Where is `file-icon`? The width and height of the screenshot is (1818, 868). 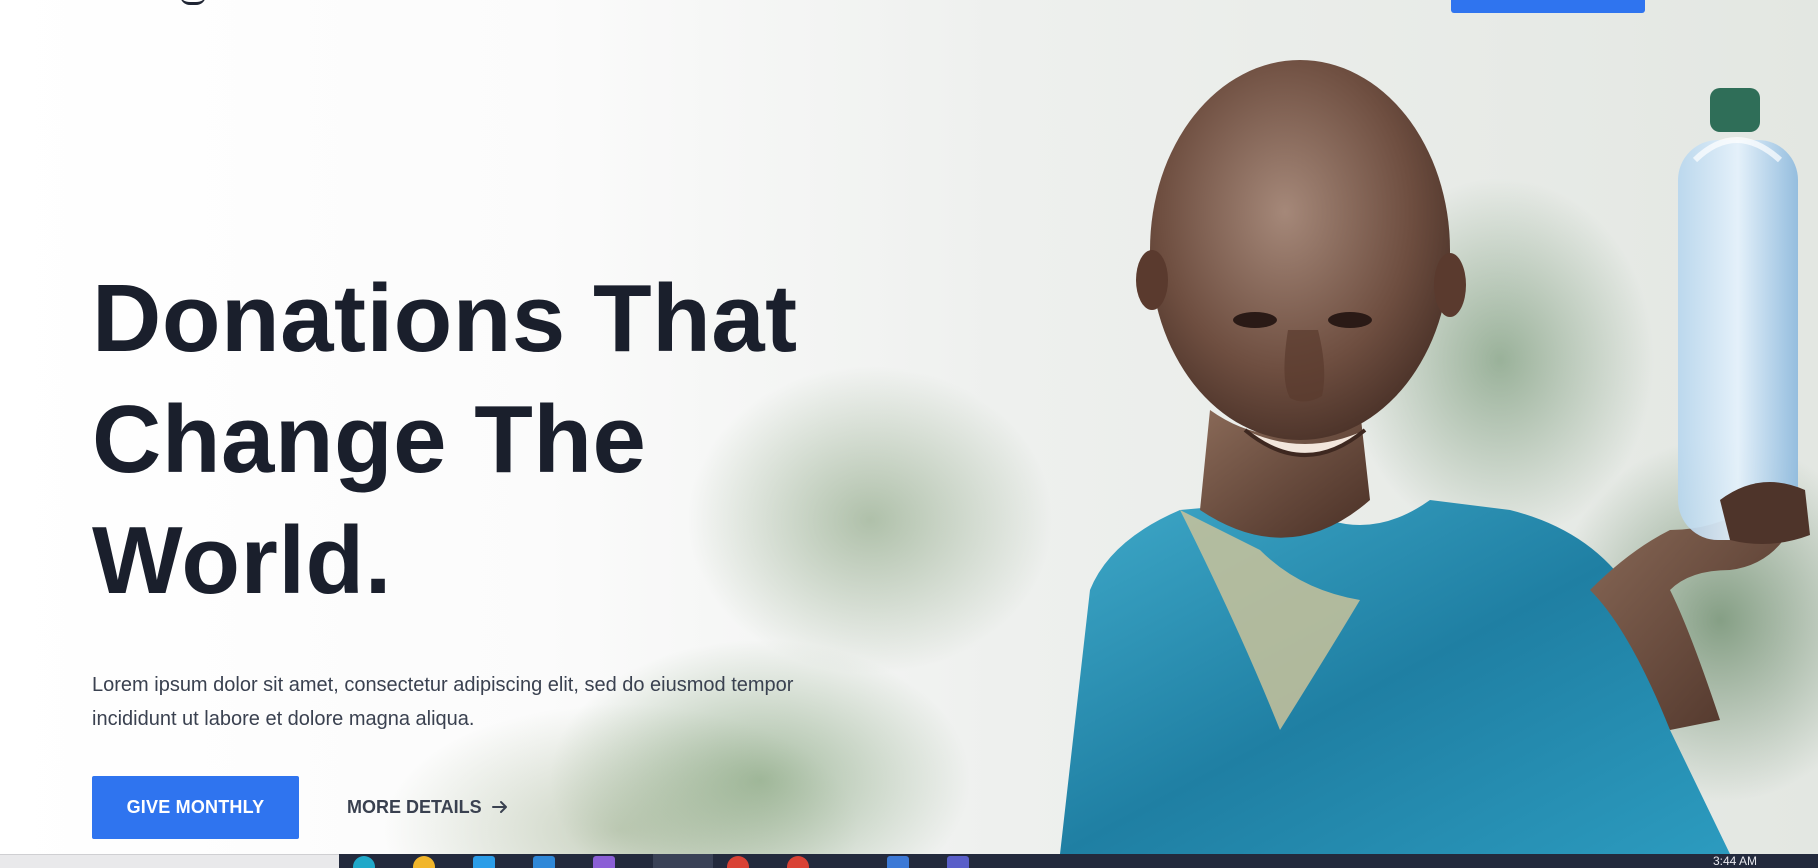
file-icon is located at coordinates (898, 862).